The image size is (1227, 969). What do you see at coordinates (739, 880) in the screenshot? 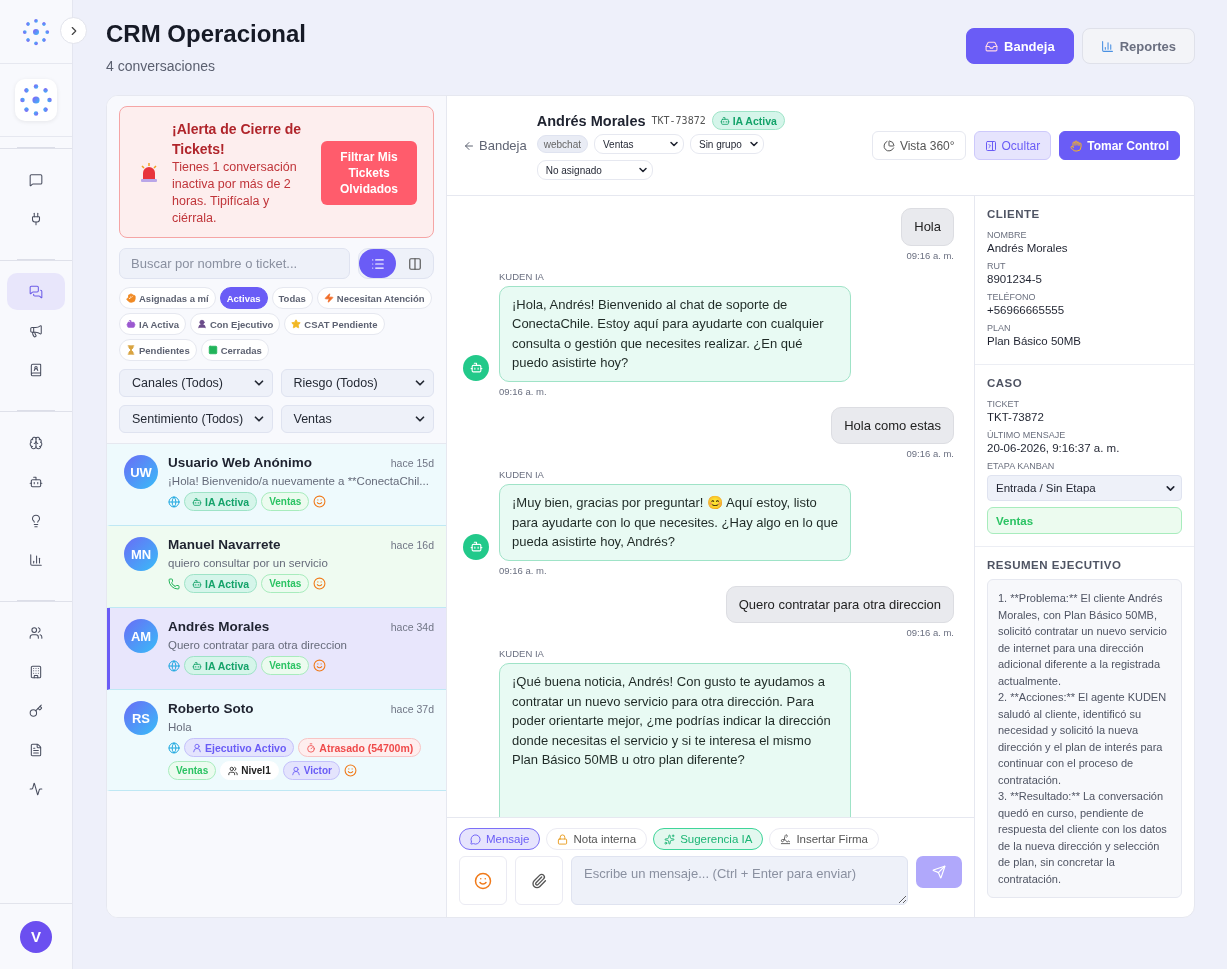
I see `message-input: Escribe un mensaje... (Ctrl + Enter para enviar)` at bounding box center [739, 880].